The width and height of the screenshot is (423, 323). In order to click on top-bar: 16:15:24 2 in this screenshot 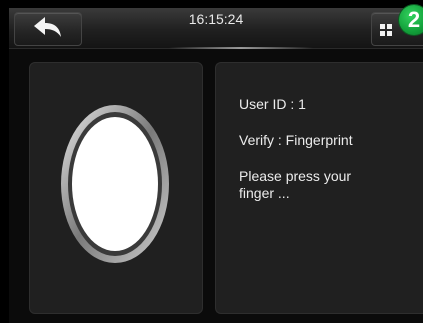, I will do `click(216, 27)`.